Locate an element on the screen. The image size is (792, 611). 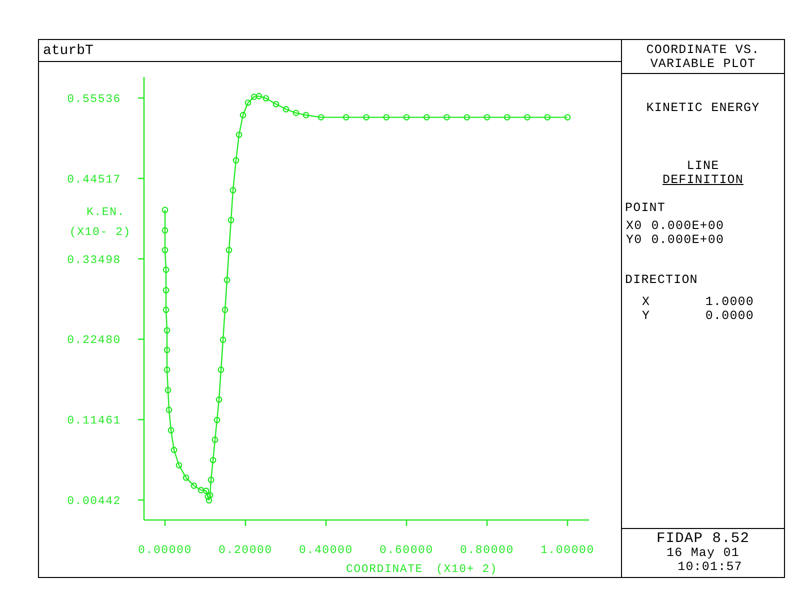
x-tick-label: 0.60000 is located at coordinates (407, 550).